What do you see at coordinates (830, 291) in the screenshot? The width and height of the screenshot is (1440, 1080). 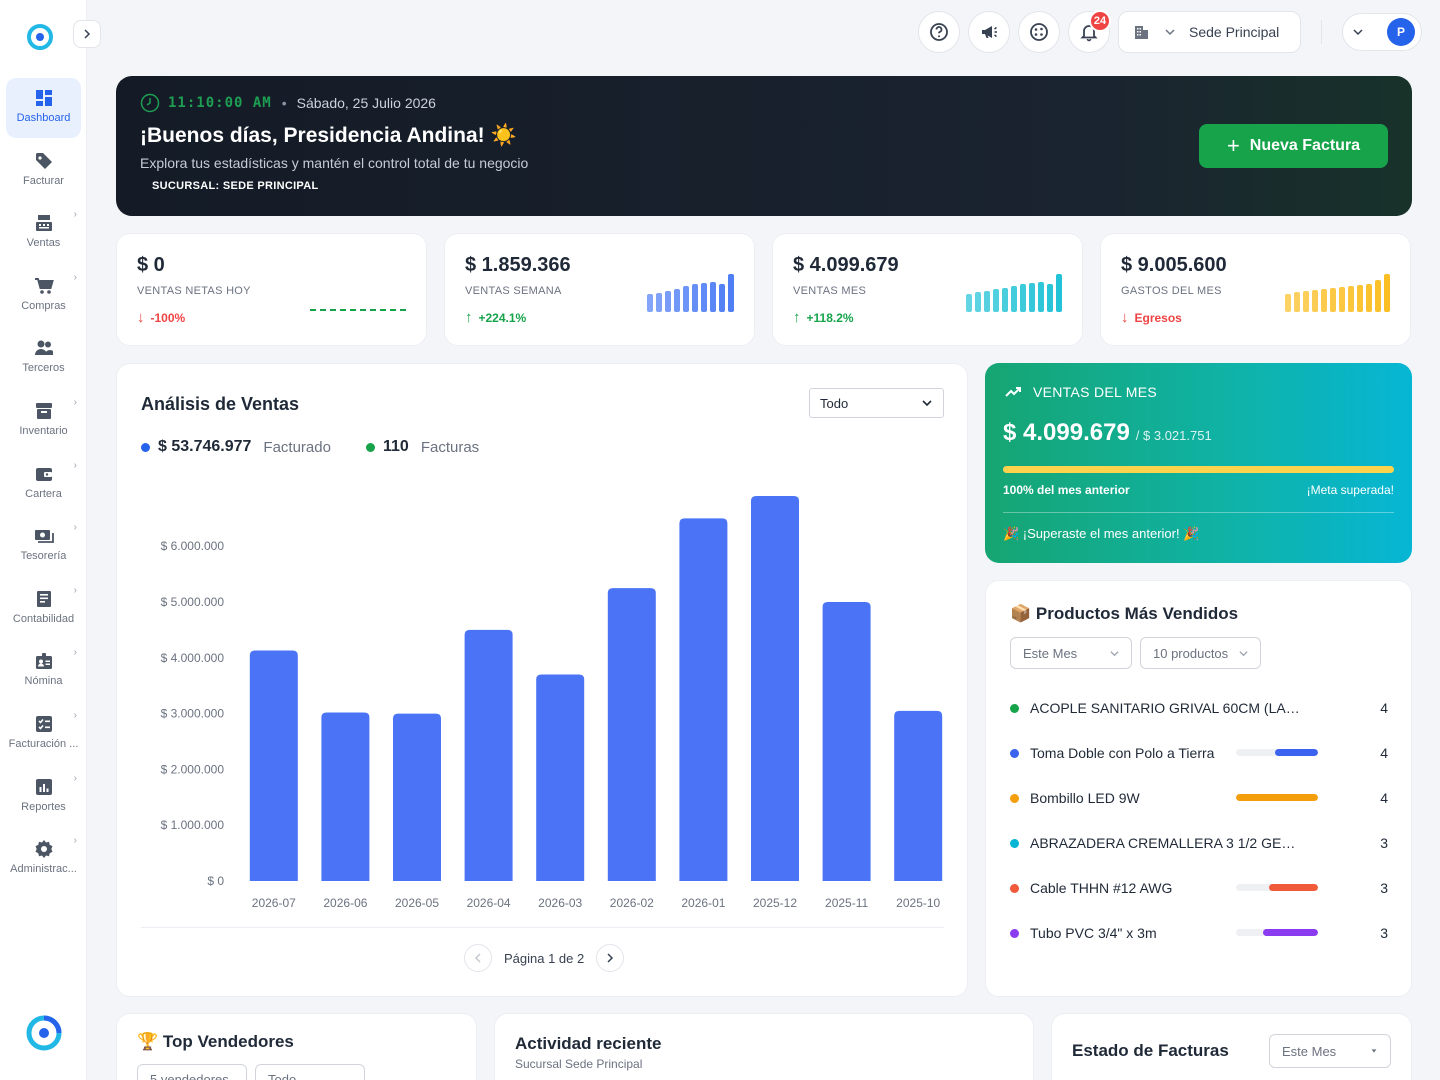 I see `stat-label: VENTAS MES` at bounding box center [830, 291].